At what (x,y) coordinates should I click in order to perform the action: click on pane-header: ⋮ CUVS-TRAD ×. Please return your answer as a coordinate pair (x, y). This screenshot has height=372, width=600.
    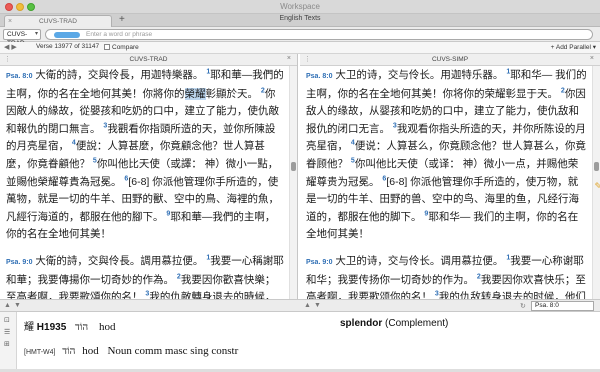
    Looking at the image, I should click on (148, 60).